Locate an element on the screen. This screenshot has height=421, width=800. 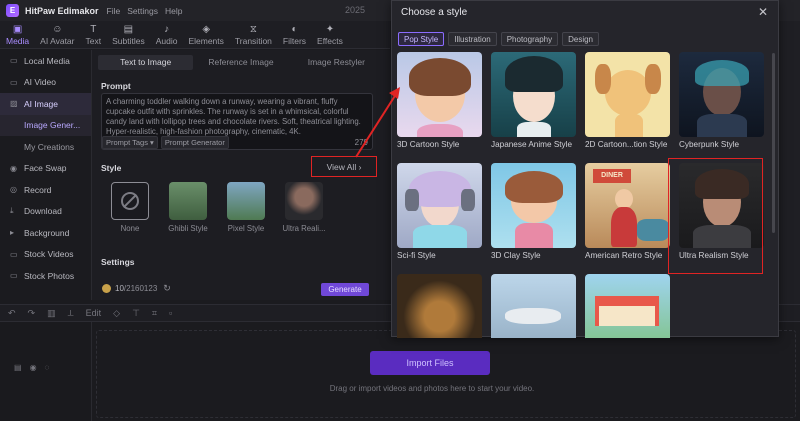
style-card-futuristic-car is located at coordinates (533, 306).